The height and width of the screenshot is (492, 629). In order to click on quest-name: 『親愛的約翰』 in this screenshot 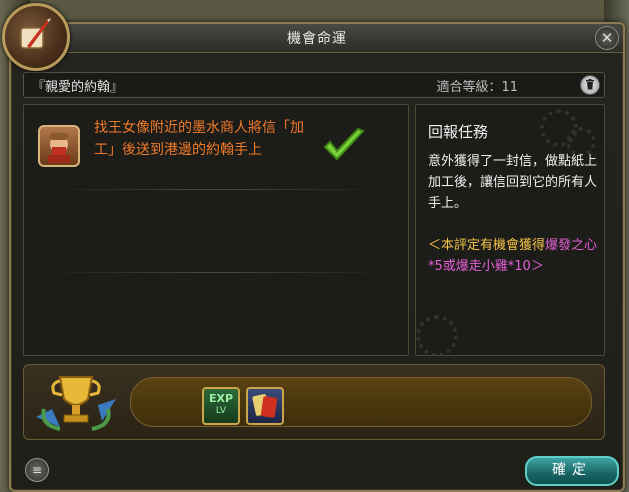, I will do `click(78, 87)`.